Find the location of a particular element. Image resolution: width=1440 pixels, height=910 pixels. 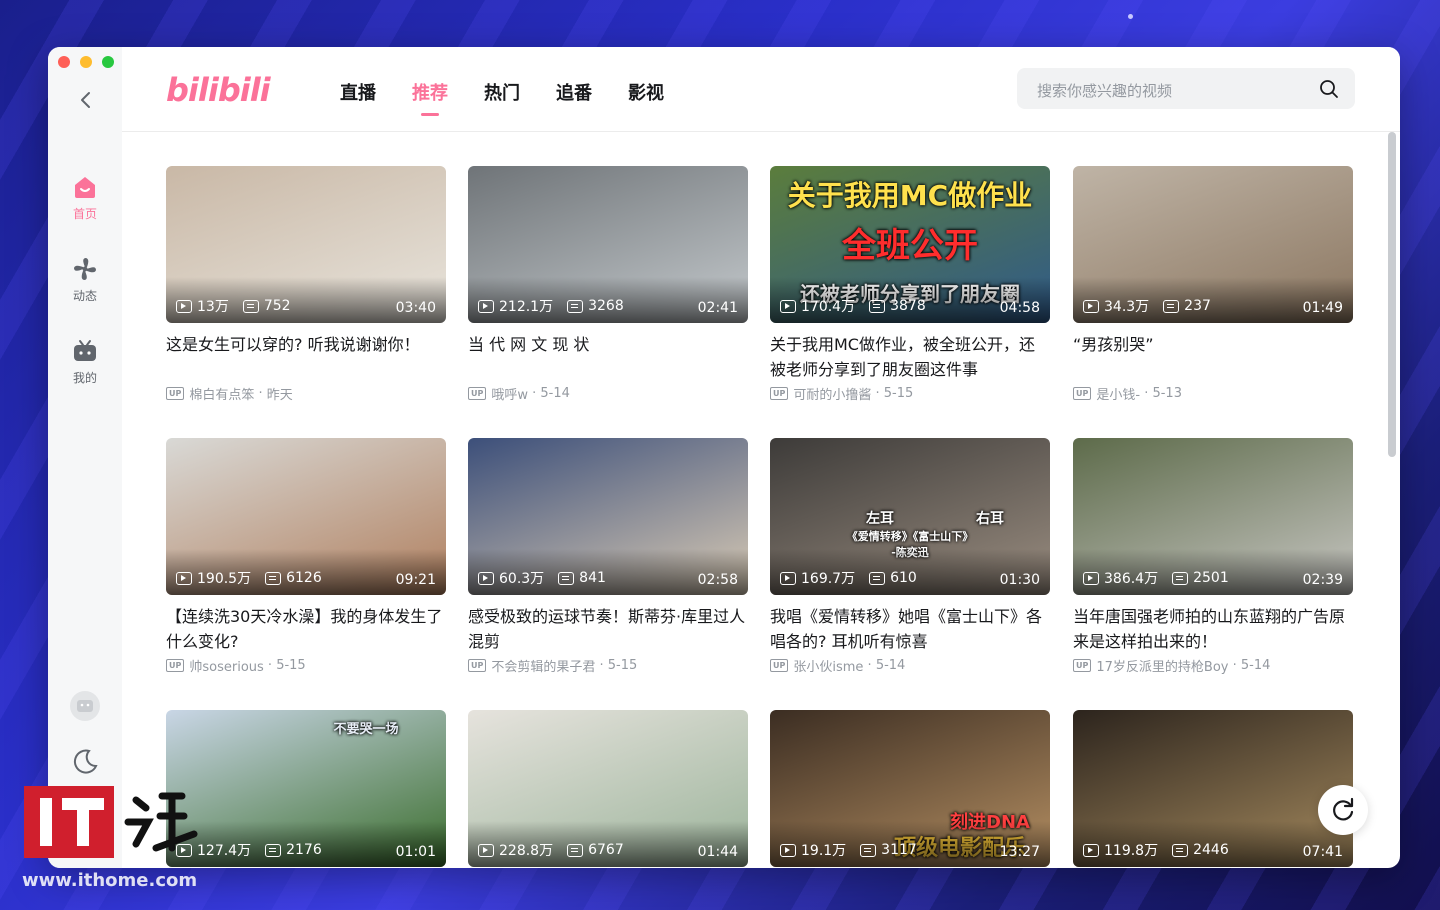

video-stats: 19.1万 3117 is located at coordinates (855, 850).